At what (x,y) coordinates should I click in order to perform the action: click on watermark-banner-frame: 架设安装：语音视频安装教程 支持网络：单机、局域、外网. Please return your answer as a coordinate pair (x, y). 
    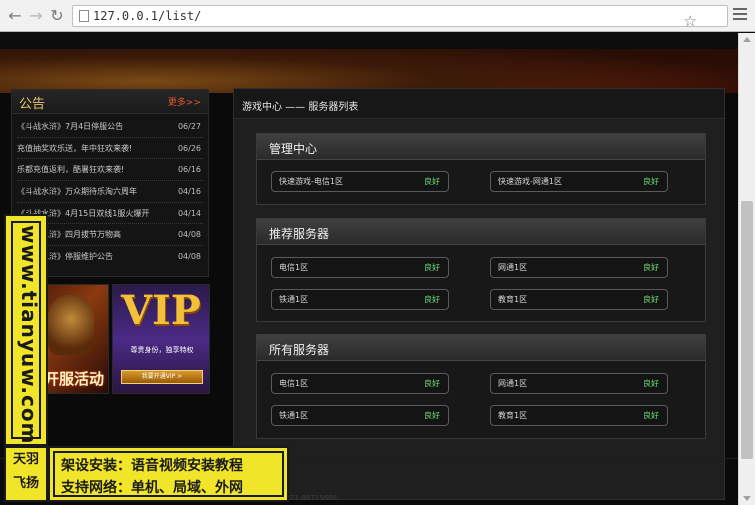
    Looking at the image, I should click on (168, 474).